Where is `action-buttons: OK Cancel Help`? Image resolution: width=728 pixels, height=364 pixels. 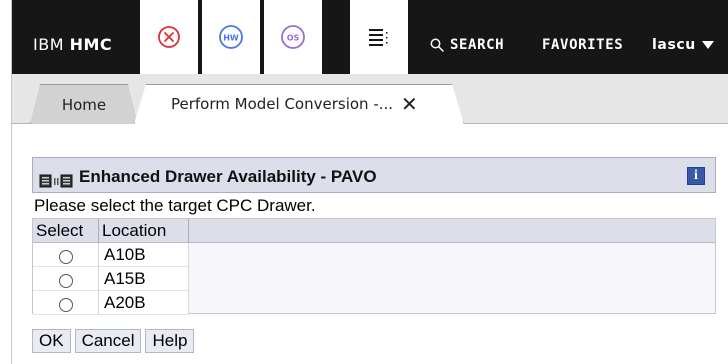
action-buttons: OK Cancel Help is located at coordinates (113, 341).